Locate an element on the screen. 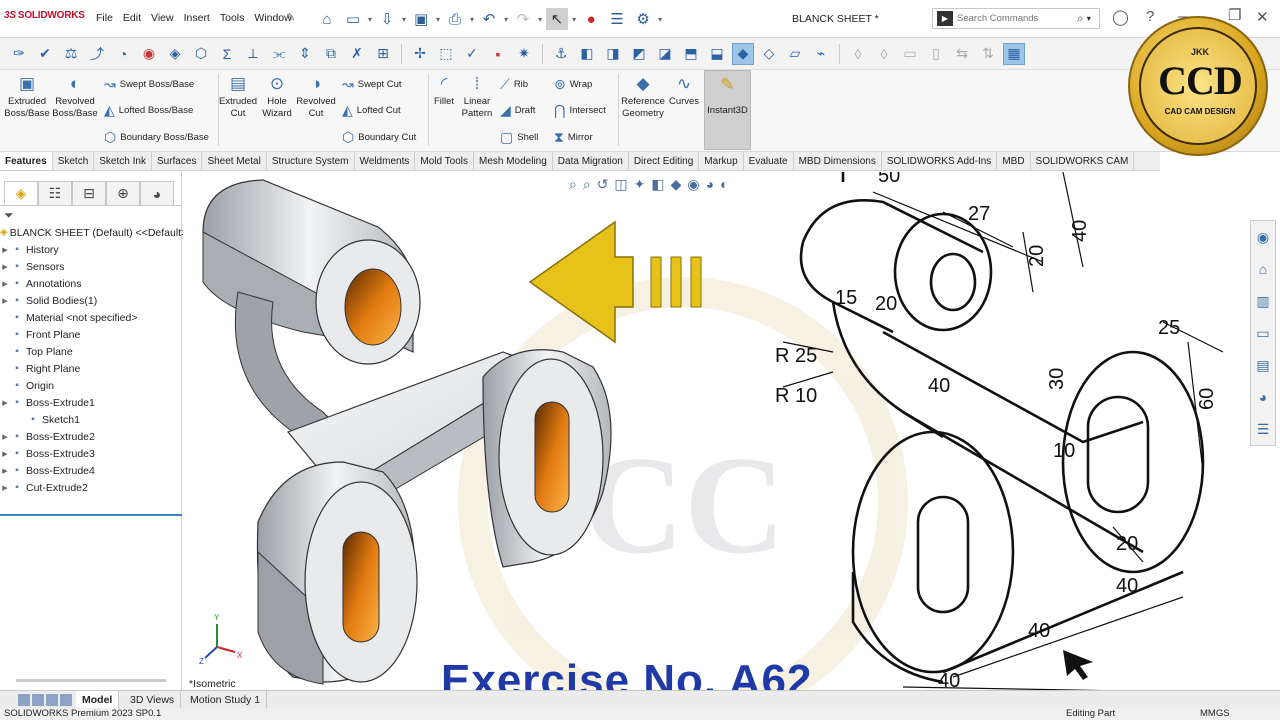 The width and height of the screenshot is (1280, 720). tree-item: ▪ Origin is located at coordinates (90, 385).